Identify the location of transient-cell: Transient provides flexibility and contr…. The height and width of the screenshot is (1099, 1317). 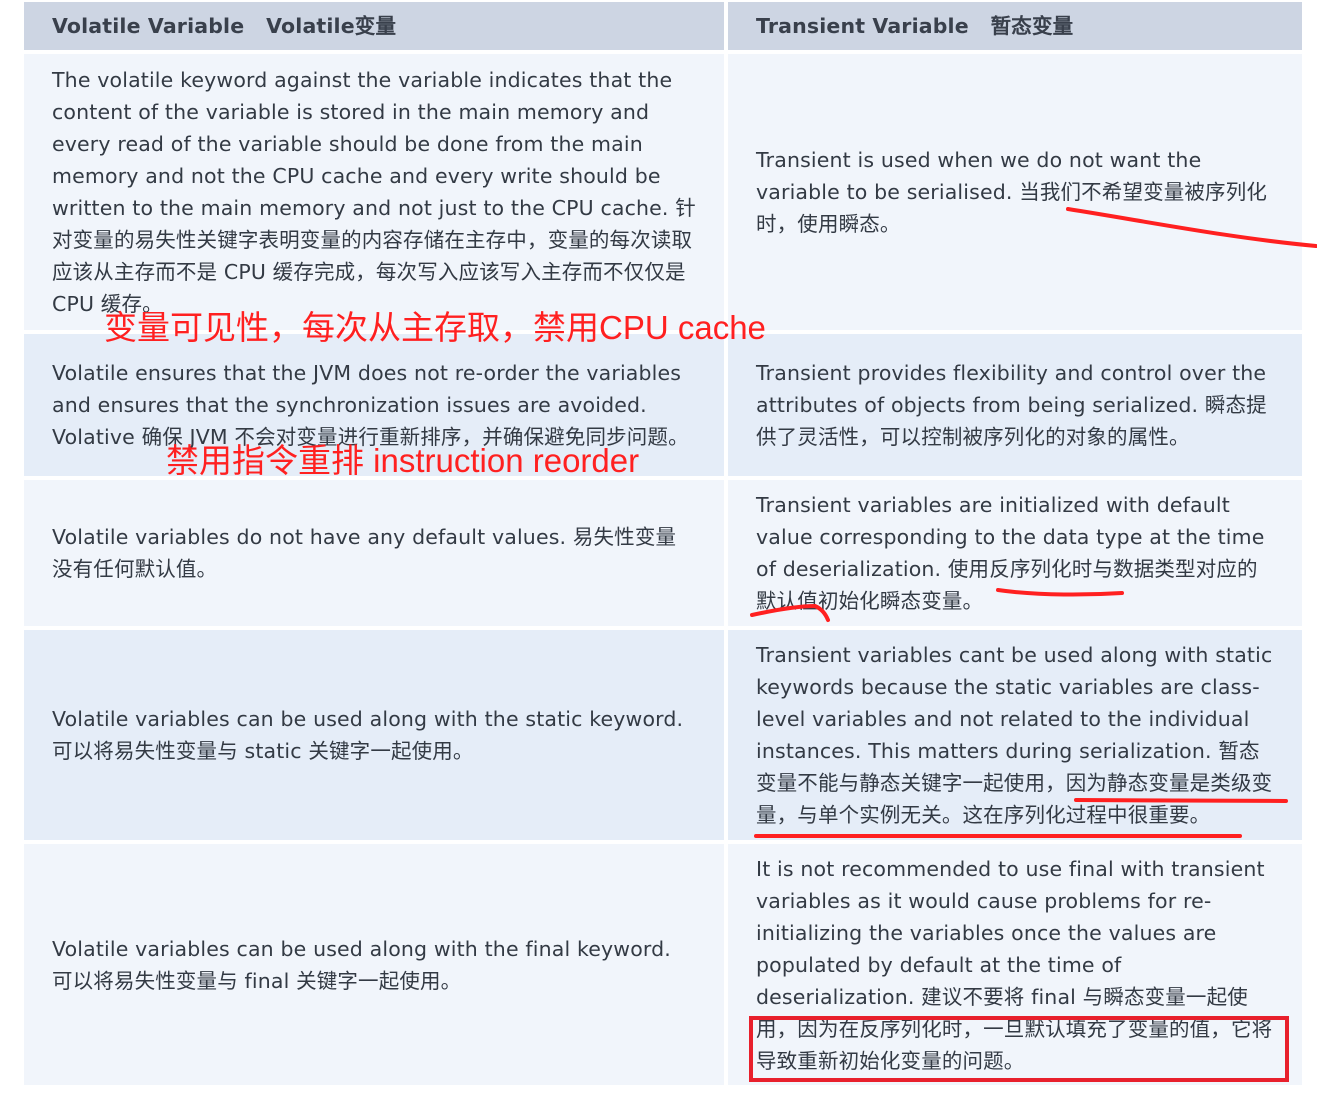
(1015, 405).